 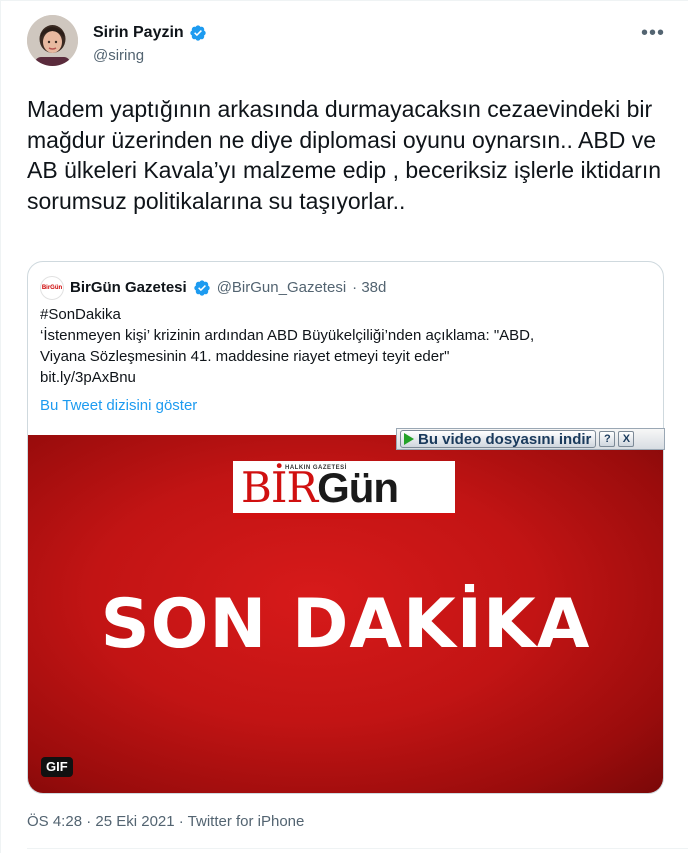 I want to click on download-video-button: Bu video dosyasını indir, so click(x=498, y=439).